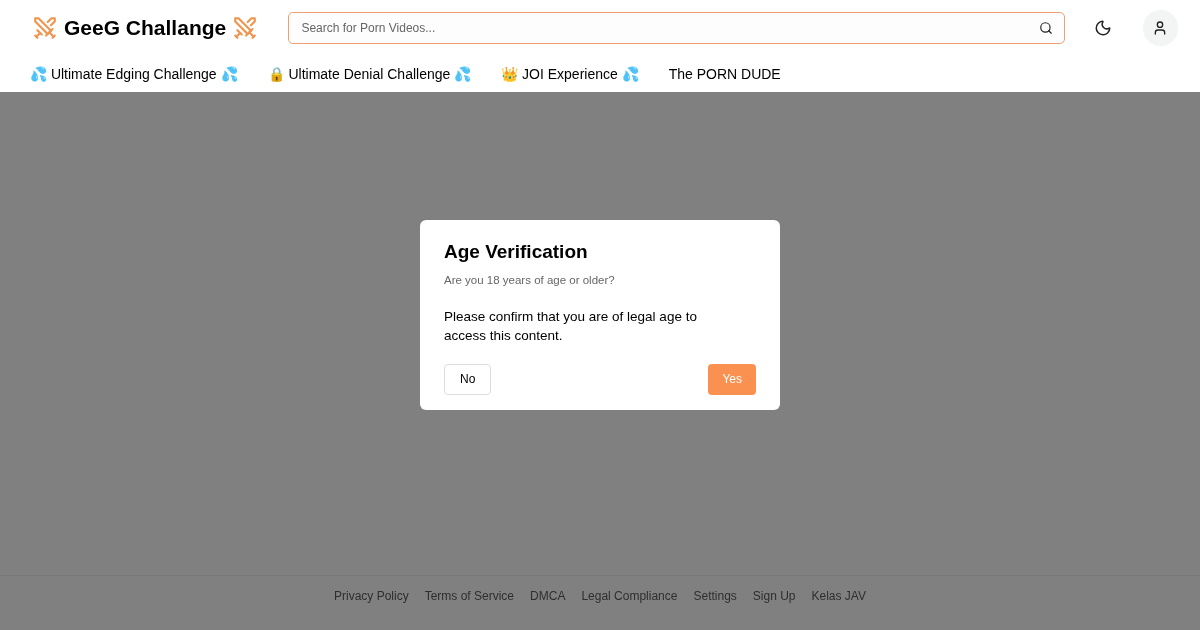  What do you see at coordinates (715, 596) in the screenshot?
I see `footer-link: Settings` at bounding box center [715, 596].